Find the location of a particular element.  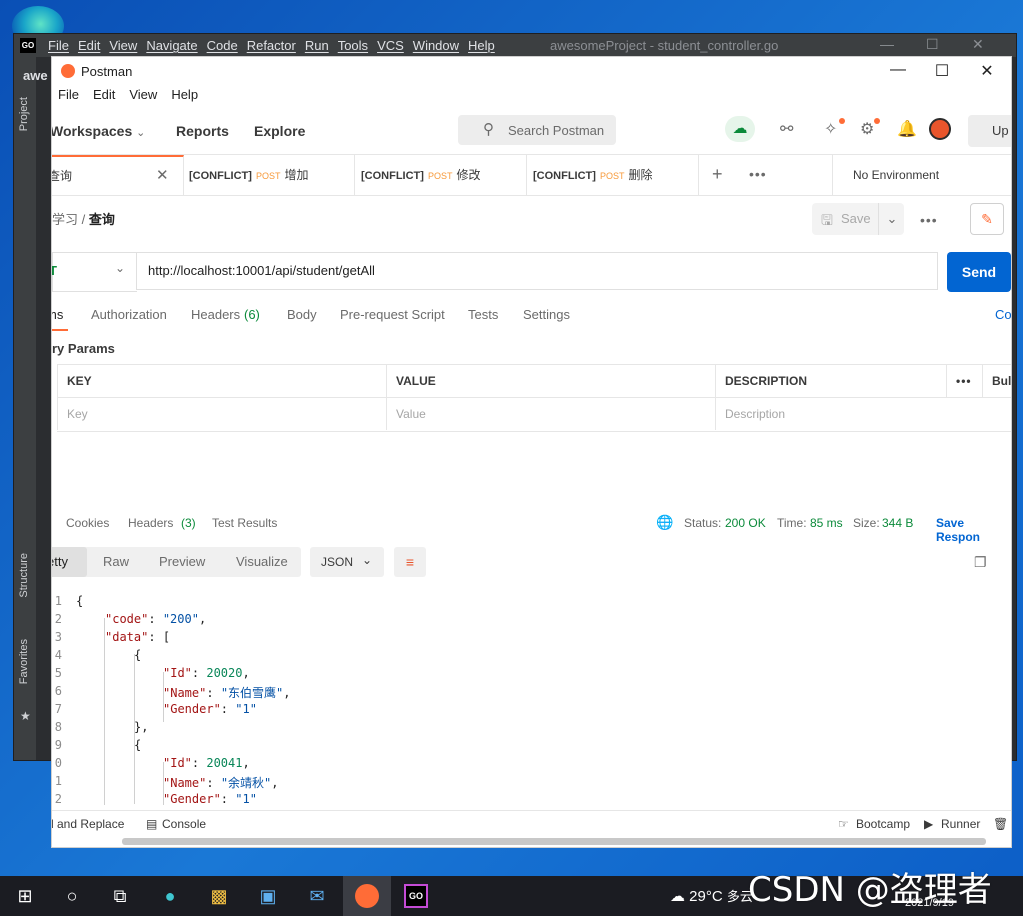

trash-icon: 🗑 is located at coordinates (1000, 824).